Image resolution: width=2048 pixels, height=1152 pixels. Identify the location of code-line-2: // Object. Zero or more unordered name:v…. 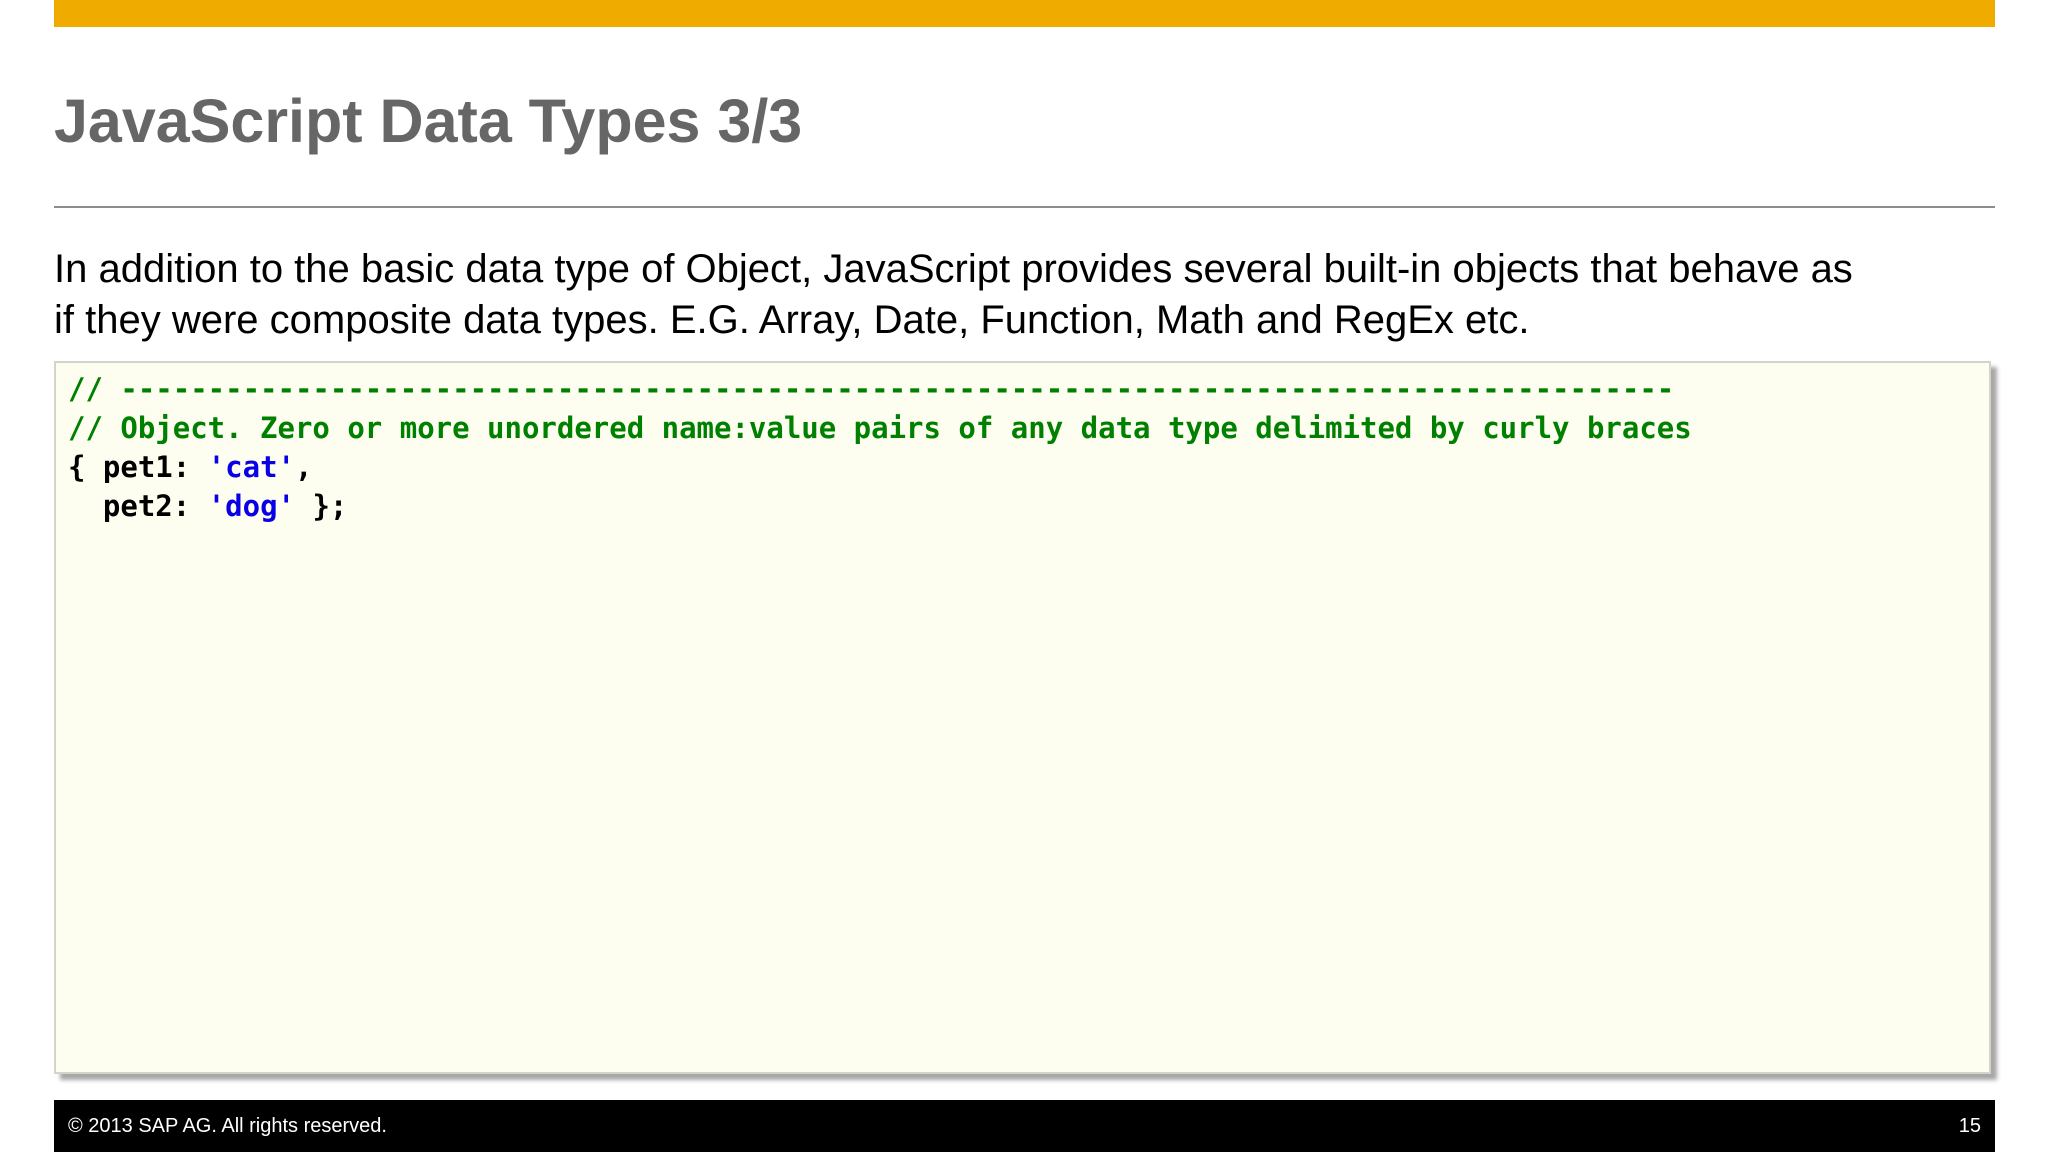
(880, 428).